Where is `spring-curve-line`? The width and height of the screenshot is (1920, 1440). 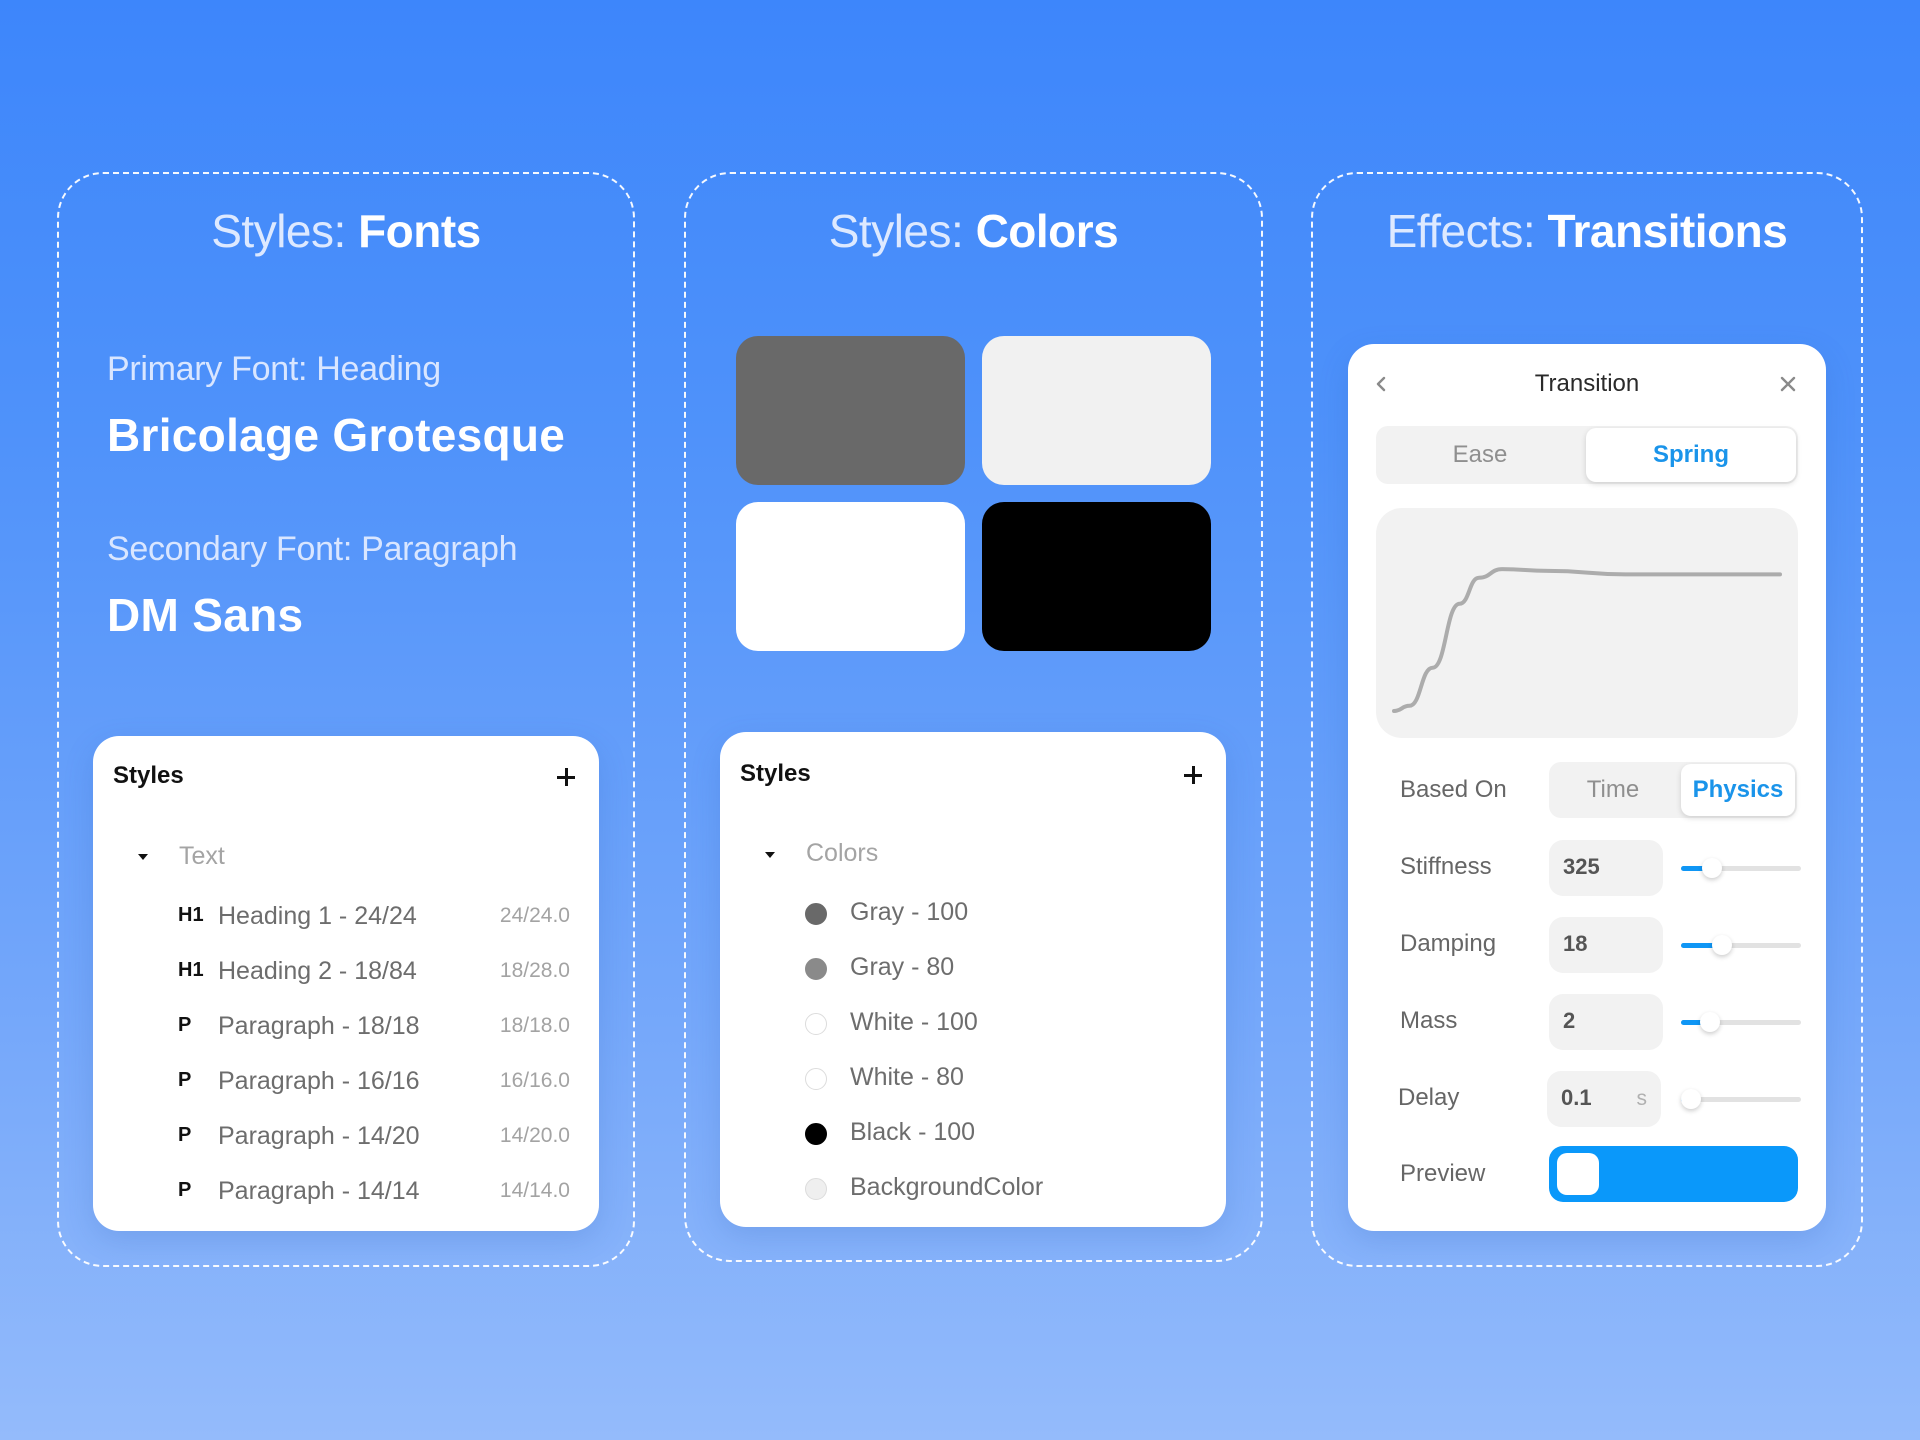
spring-curve-line is located at coordinates (1587, 640).